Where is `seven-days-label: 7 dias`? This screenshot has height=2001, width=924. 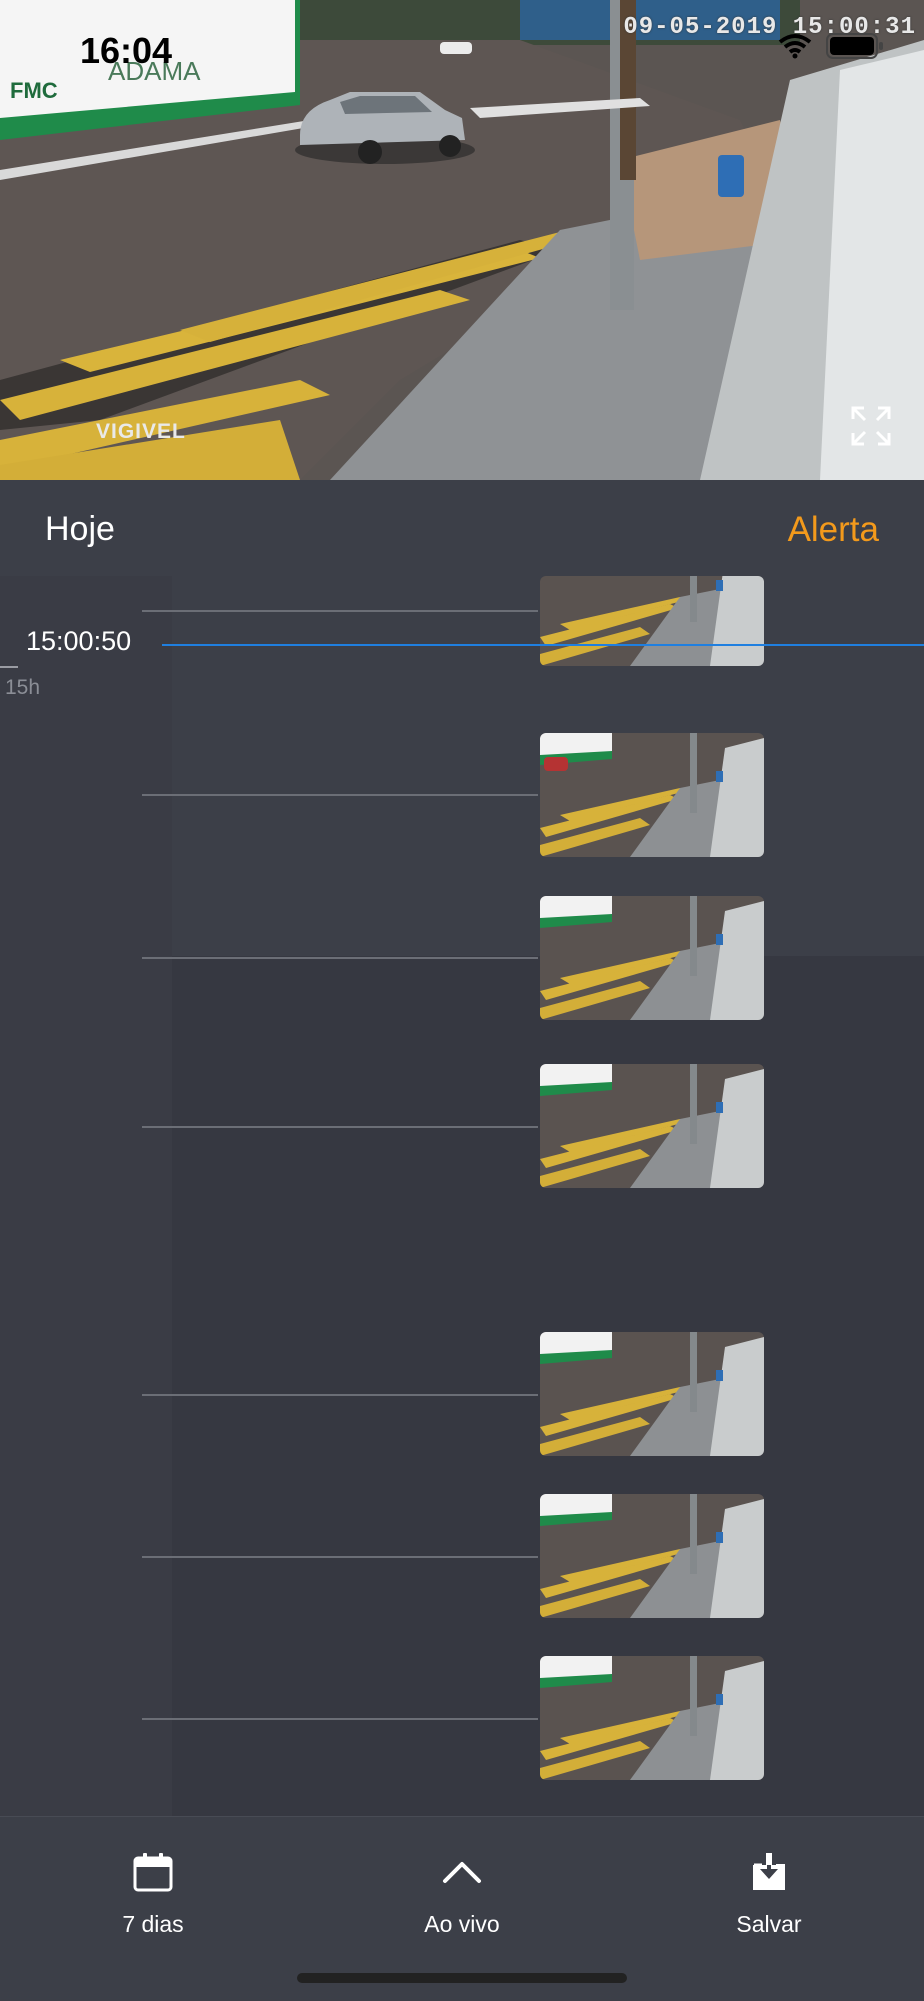
seven-days-label: 7 dias is located at coordinates (153, 1924).